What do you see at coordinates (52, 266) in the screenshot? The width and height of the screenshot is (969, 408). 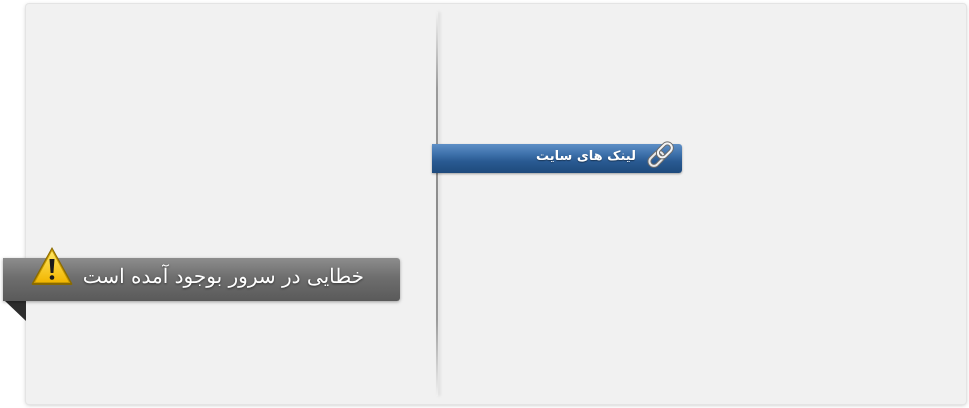 I see `warning-icon` at bounding box center [52, 266].